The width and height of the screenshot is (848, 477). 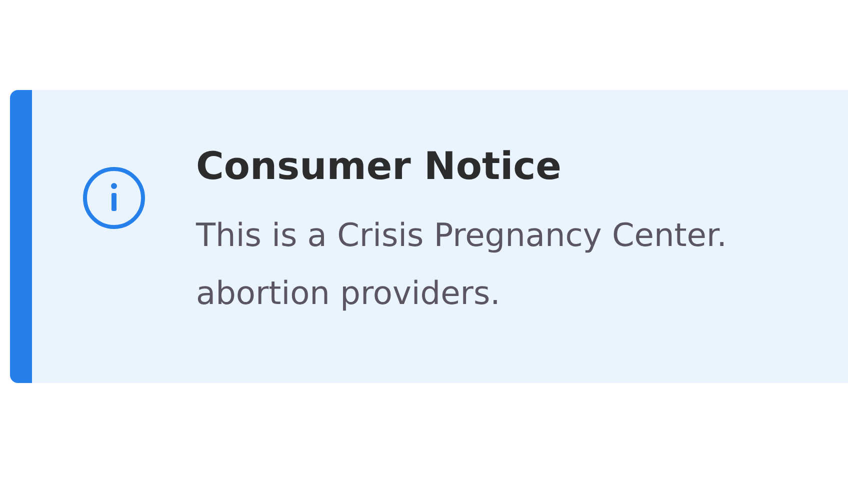 I want to click on notice-title: Consumer Notice, so click(x=379, y=166).